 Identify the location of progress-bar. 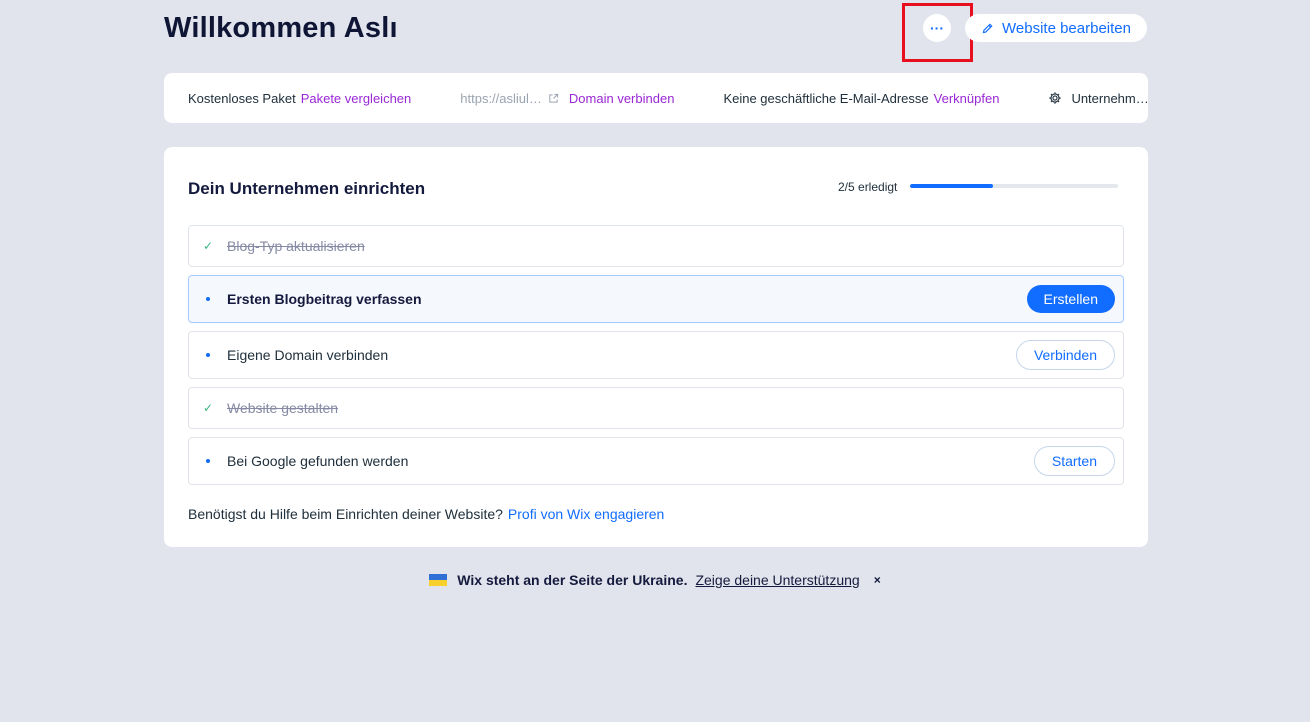
(1014, 186).